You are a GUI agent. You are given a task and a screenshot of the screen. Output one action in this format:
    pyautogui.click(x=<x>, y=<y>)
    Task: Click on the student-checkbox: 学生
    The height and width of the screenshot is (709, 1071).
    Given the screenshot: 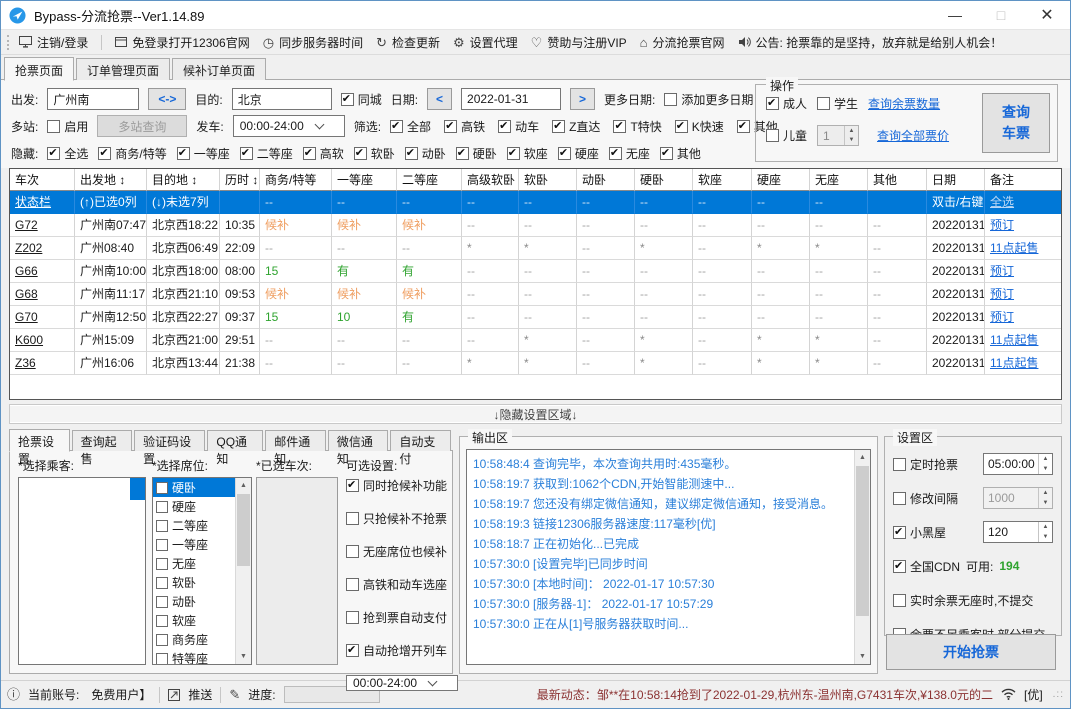 What is the action you would take?
    pyautogui.click(x=837, y=103)
    